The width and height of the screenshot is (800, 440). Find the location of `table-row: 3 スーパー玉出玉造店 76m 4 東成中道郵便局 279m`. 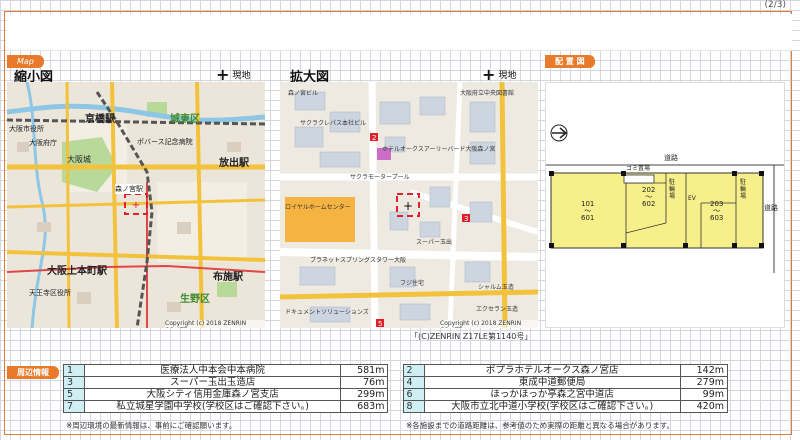

table-row: 3 スーパー玉出玉造店 76m 4 東成中道郵便局 279m is located at coordinates (395, 382).